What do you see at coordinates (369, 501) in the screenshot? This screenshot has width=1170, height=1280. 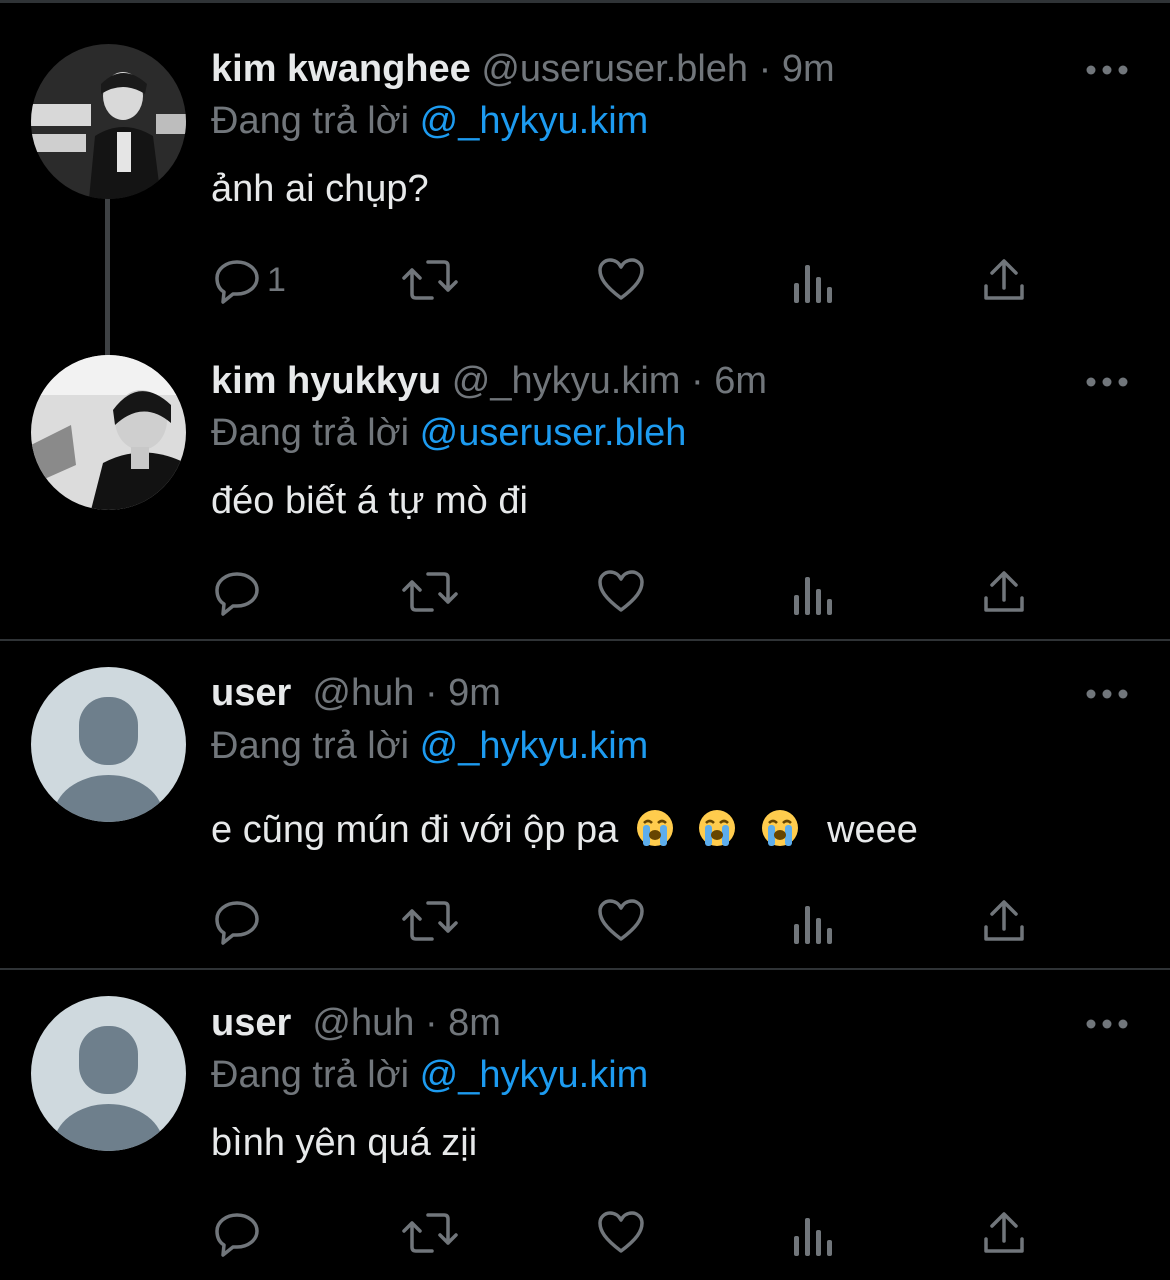 I see `tweet-text: đéo biết á tự mò đi` at bounding box center [369, 501].